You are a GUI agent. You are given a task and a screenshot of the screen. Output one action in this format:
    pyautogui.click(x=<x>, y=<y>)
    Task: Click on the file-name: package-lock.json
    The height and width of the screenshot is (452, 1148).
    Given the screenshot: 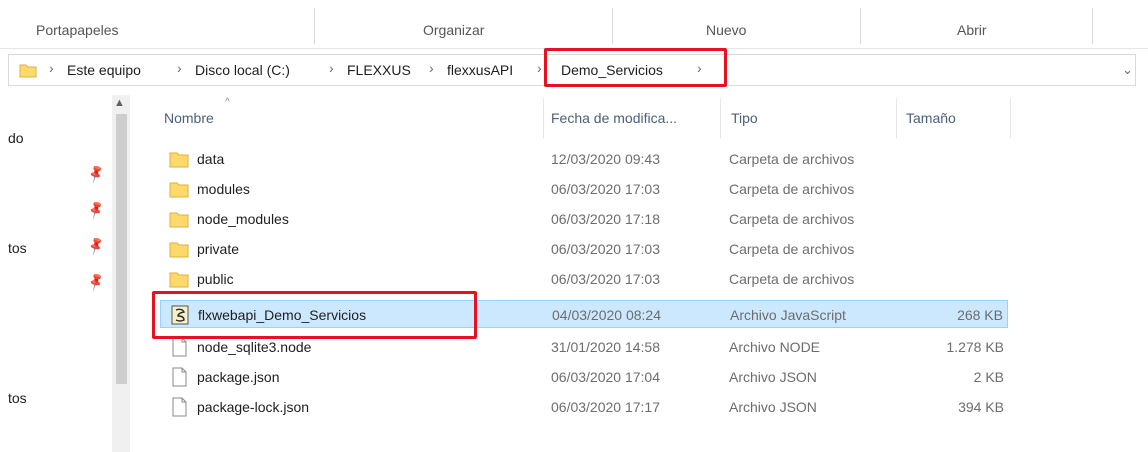 What is the action you would take?
    pyautogui.click(x=253, y=407)
    